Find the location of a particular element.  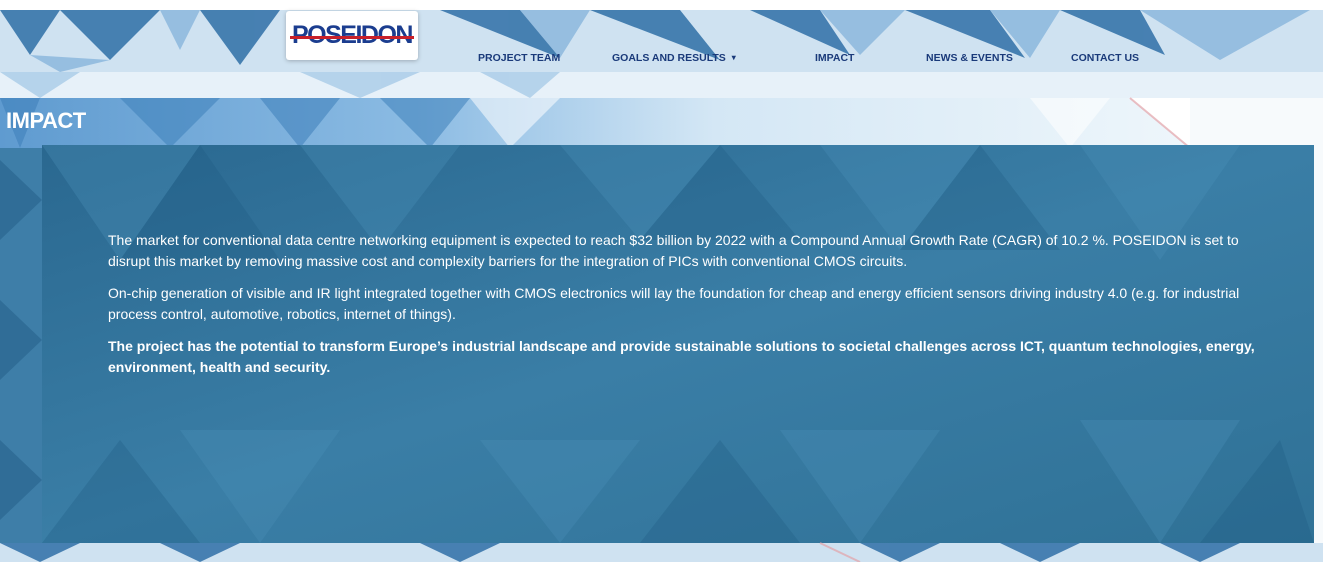

nav-item-label: IMPACT is located at coordinates (835, 58).